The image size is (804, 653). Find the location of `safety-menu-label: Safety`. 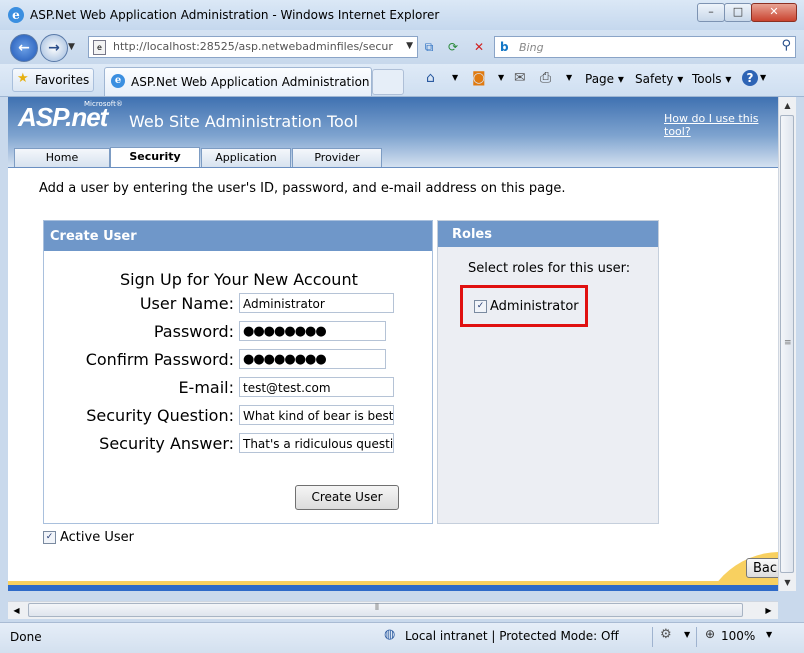

safety-menu-label: Safety is located at coordinates (654, 79).